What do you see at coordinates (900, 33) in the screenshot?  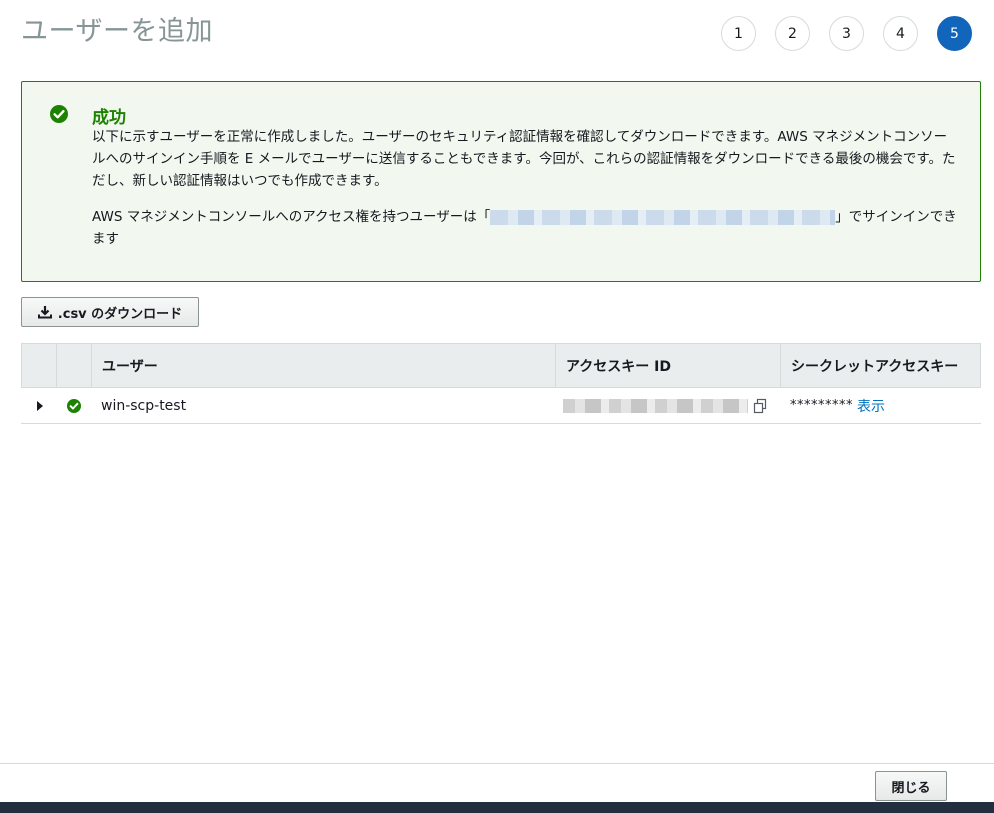 I see `wizard-step-4: 4` at bounding box center [900, 33].